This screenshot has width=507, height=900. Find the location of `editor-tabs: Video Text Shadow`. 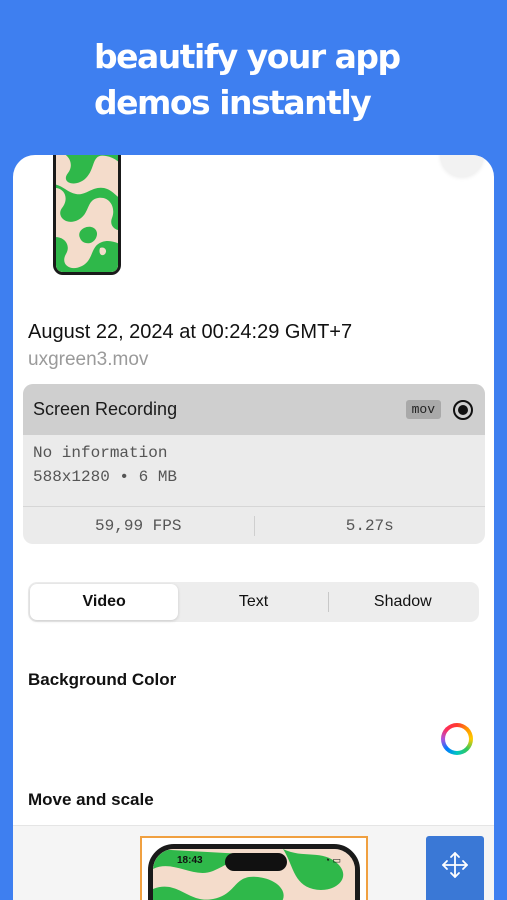

editor-tabs: Video Text Shadow is located at coordinates (253, 602).